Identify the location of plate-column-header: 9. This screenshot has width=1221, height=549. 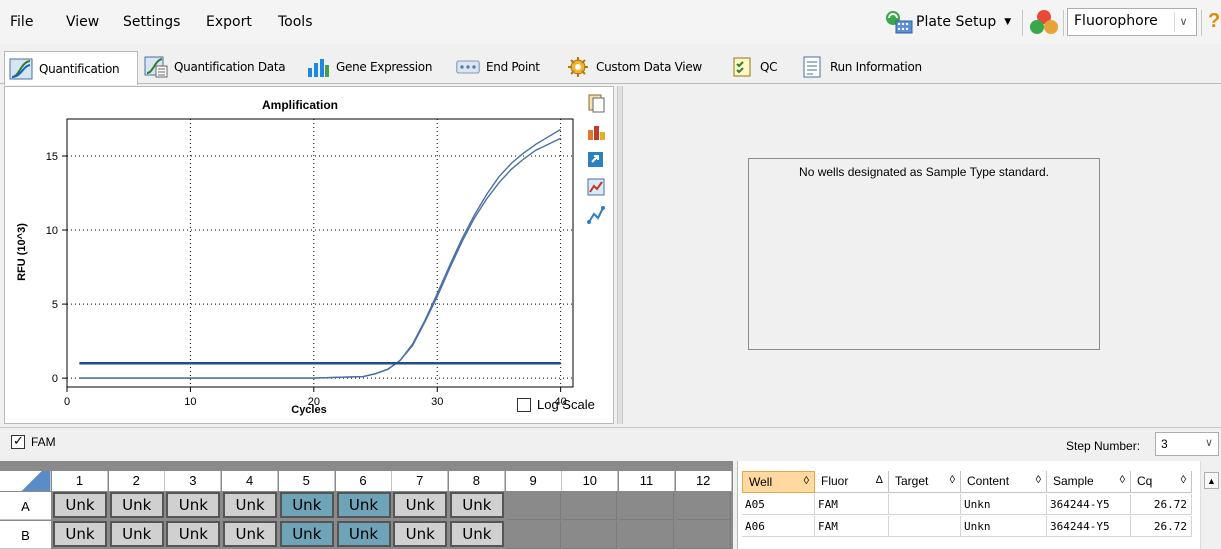
(533, 481).